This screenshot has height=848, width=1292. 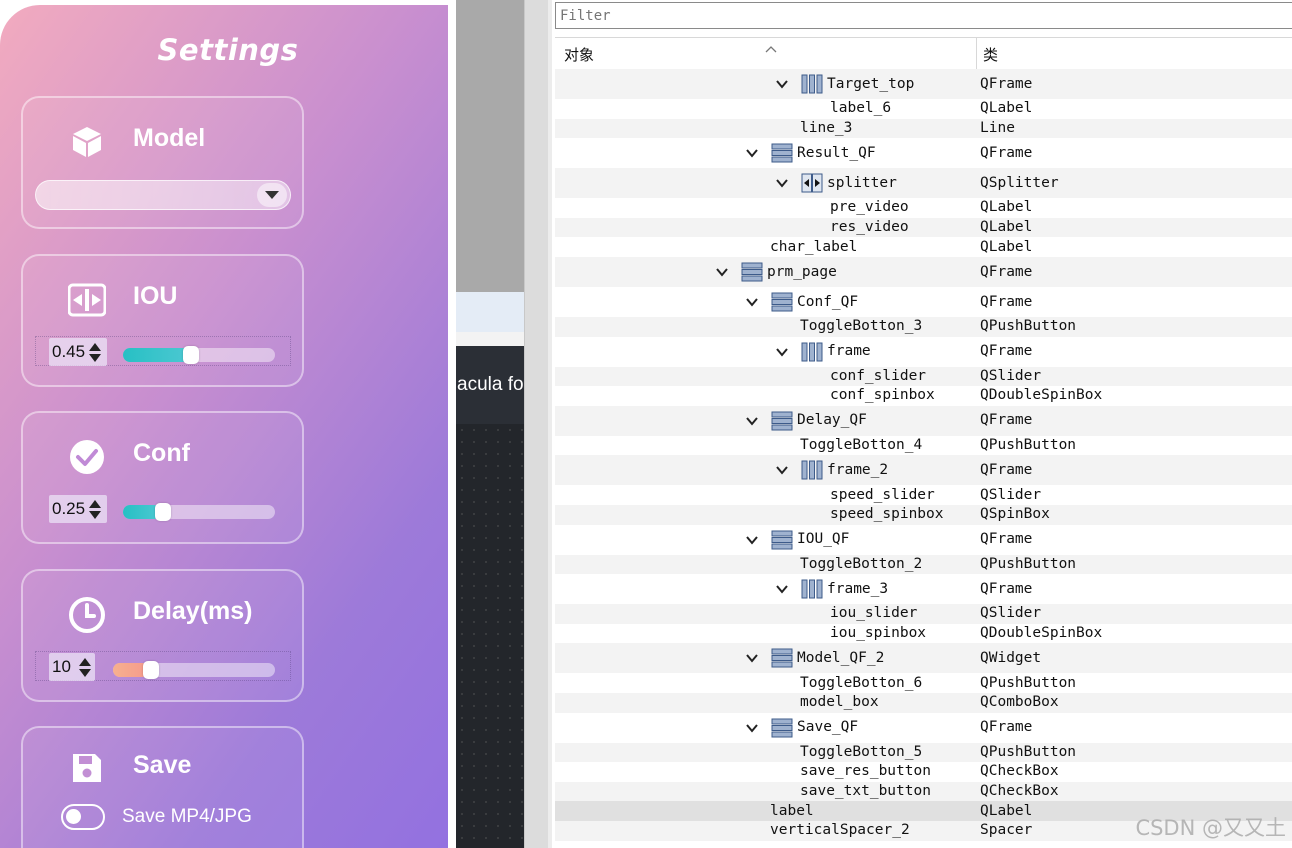 I want to click on tree-row: conf_spinbox QDoubleSpinBox, so click(x=923, y=396).